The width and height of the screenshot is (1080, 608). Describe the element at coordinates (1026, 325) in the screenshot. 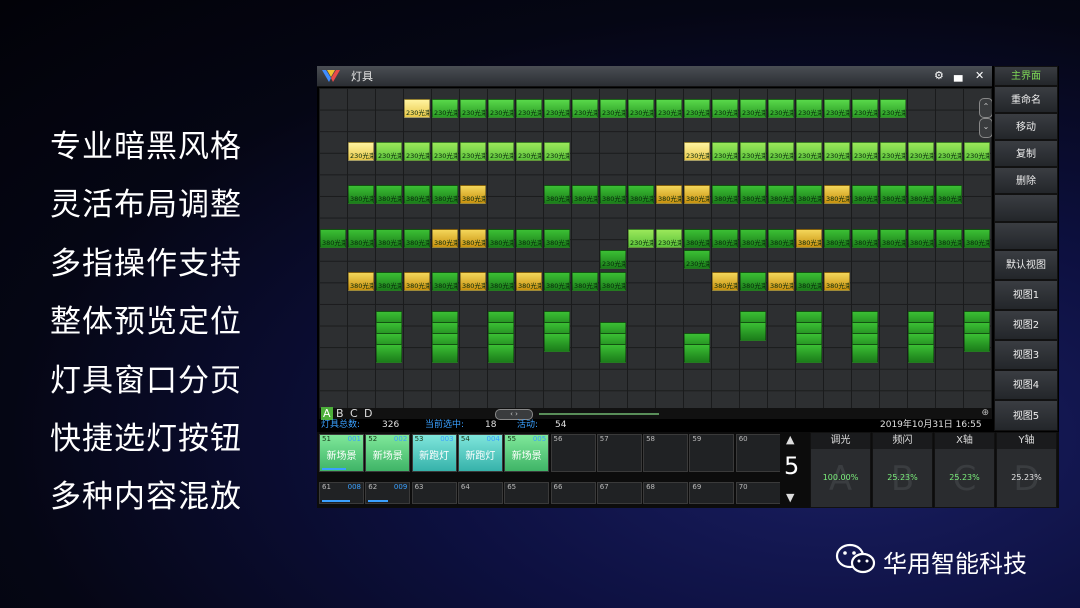

I see `view-2-button: 视图2` at that location.